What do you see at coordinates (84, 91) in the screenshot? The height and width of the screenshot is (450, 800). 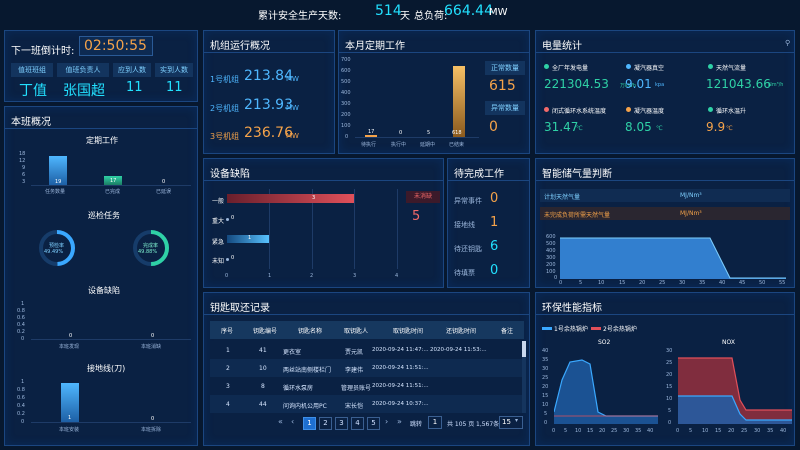 I see `shift-leader-value: 张国超` at bounding box center [84, 91].